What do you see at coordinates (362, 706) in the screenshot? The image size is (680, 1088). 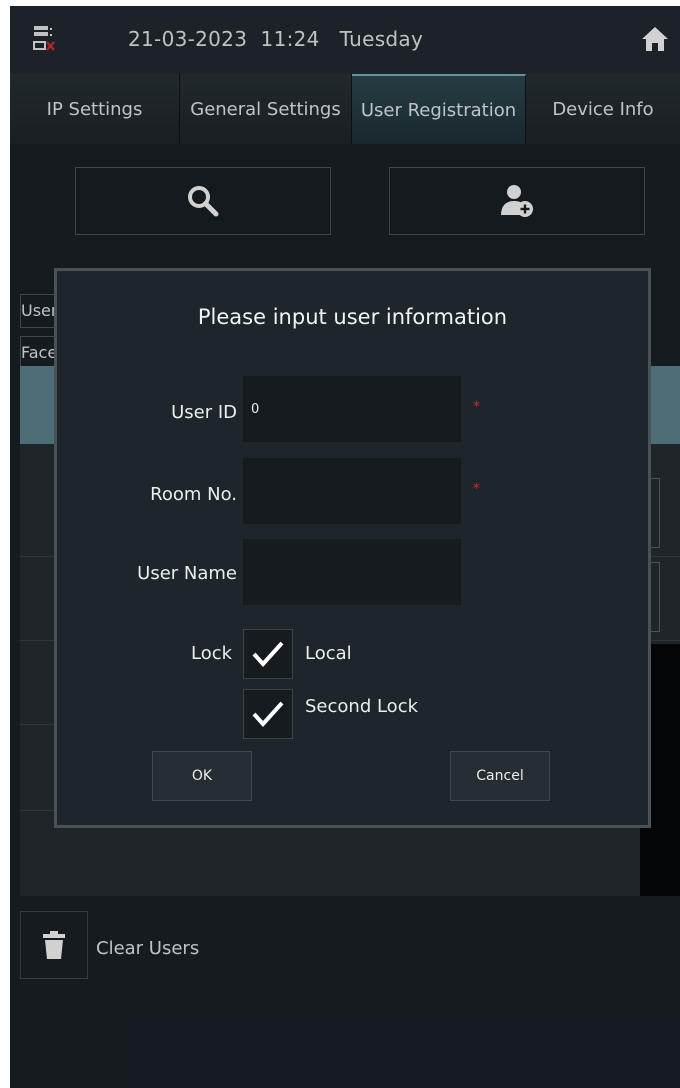 I see `second-lock-label: Second Lock` at bounding box center [362, 706].